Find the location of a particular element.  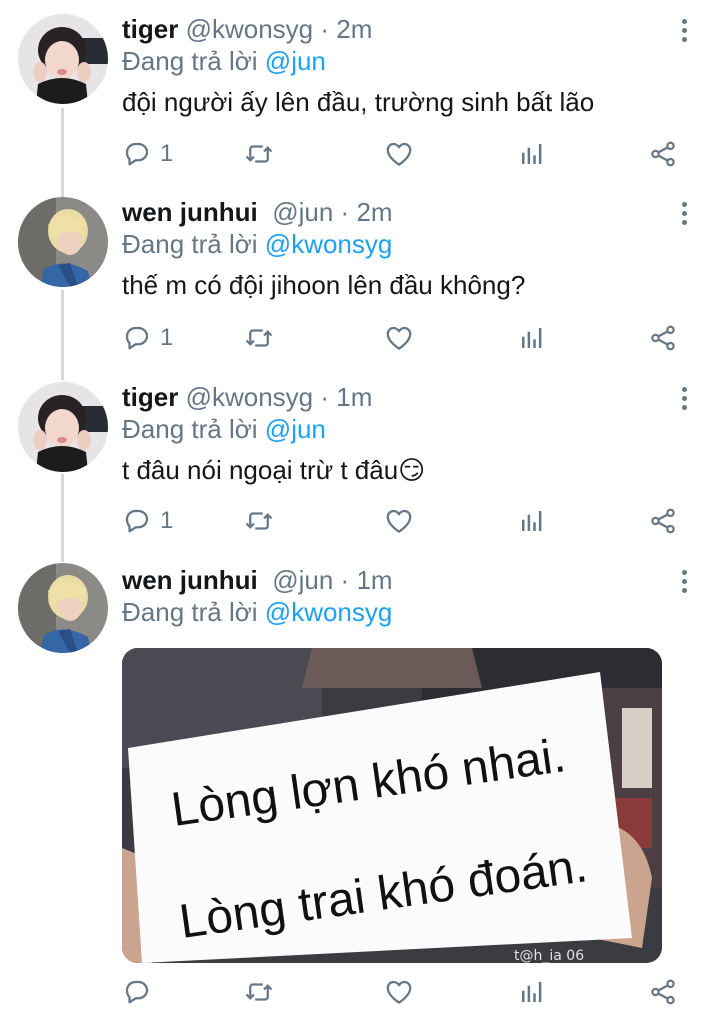

tweet-text: thế m có đội jihoon lên đầu không? is located at coordinates (324, 285).